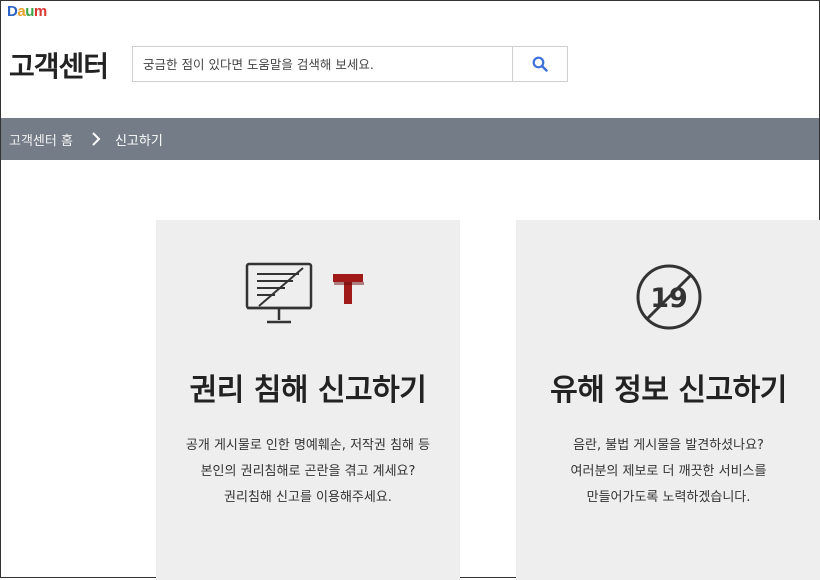 This screenshot has width=820, height=580. Describe the element at coordinates (12, 11) in the screenshot. I see `logo-letter: D` at that location.